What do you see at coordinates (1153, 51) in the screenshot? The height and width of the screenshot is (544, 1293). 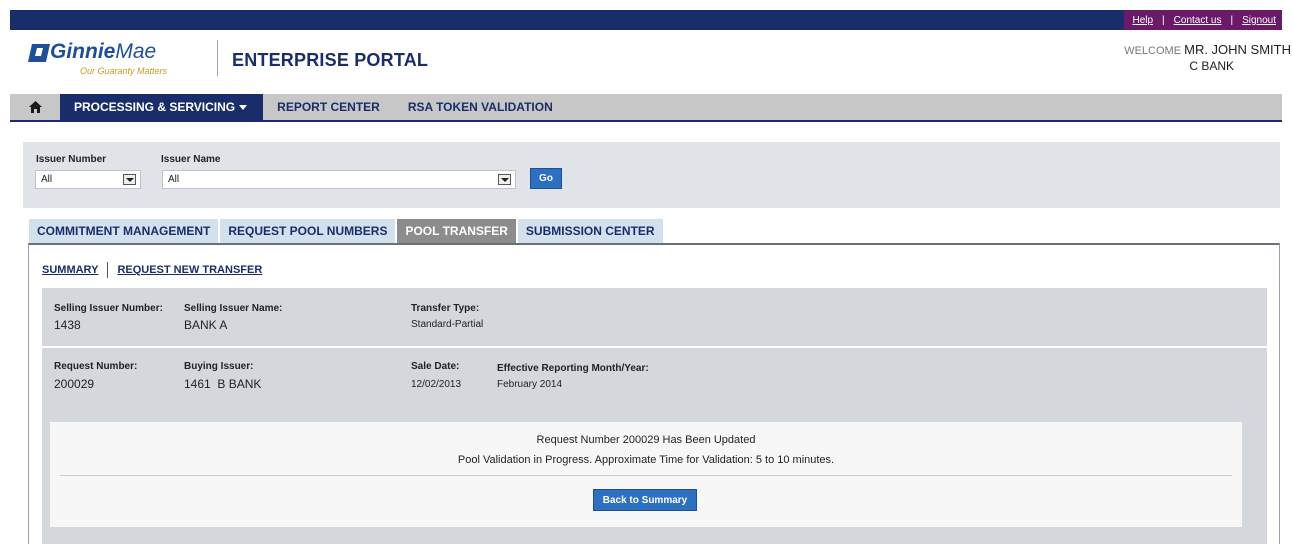 I see `welcome-label: WELCOME` at bounding box center [1153, 51].